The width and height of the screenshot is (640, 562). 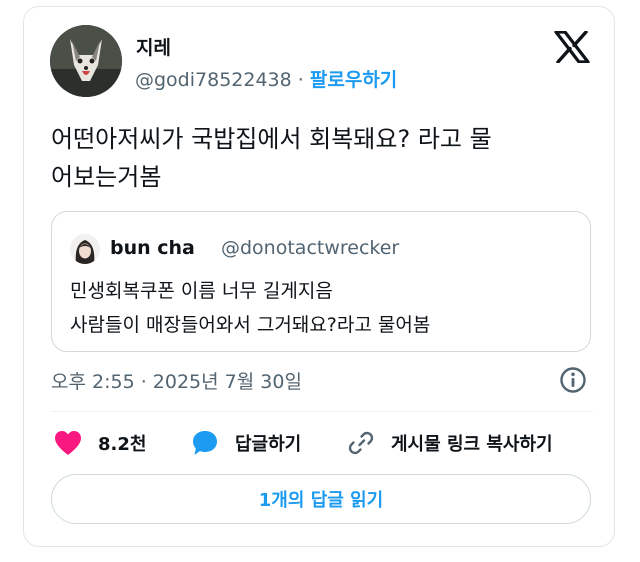 What do you see at coordinates (205, 443) in the screenshot?
I see `reply-bubble-icon` at bounding box center [205, 443].